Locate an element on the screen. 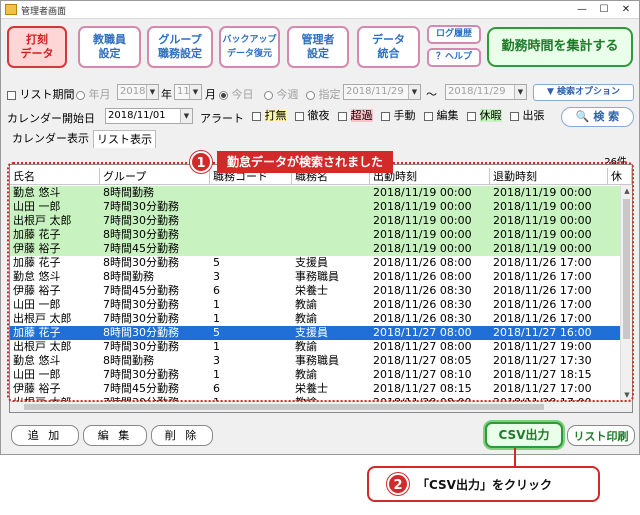  table-cell: 2018/11/27 08:15 is located at coordinates (422, 388).